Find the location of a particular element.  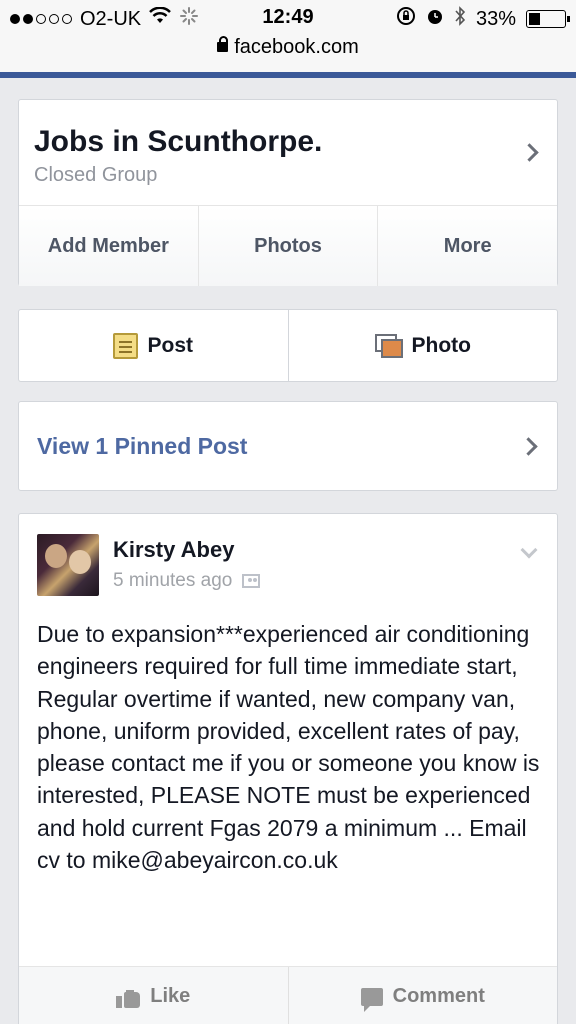

pinned-post-label: View 1 Pinned Post is located at coordinates (142, 446).